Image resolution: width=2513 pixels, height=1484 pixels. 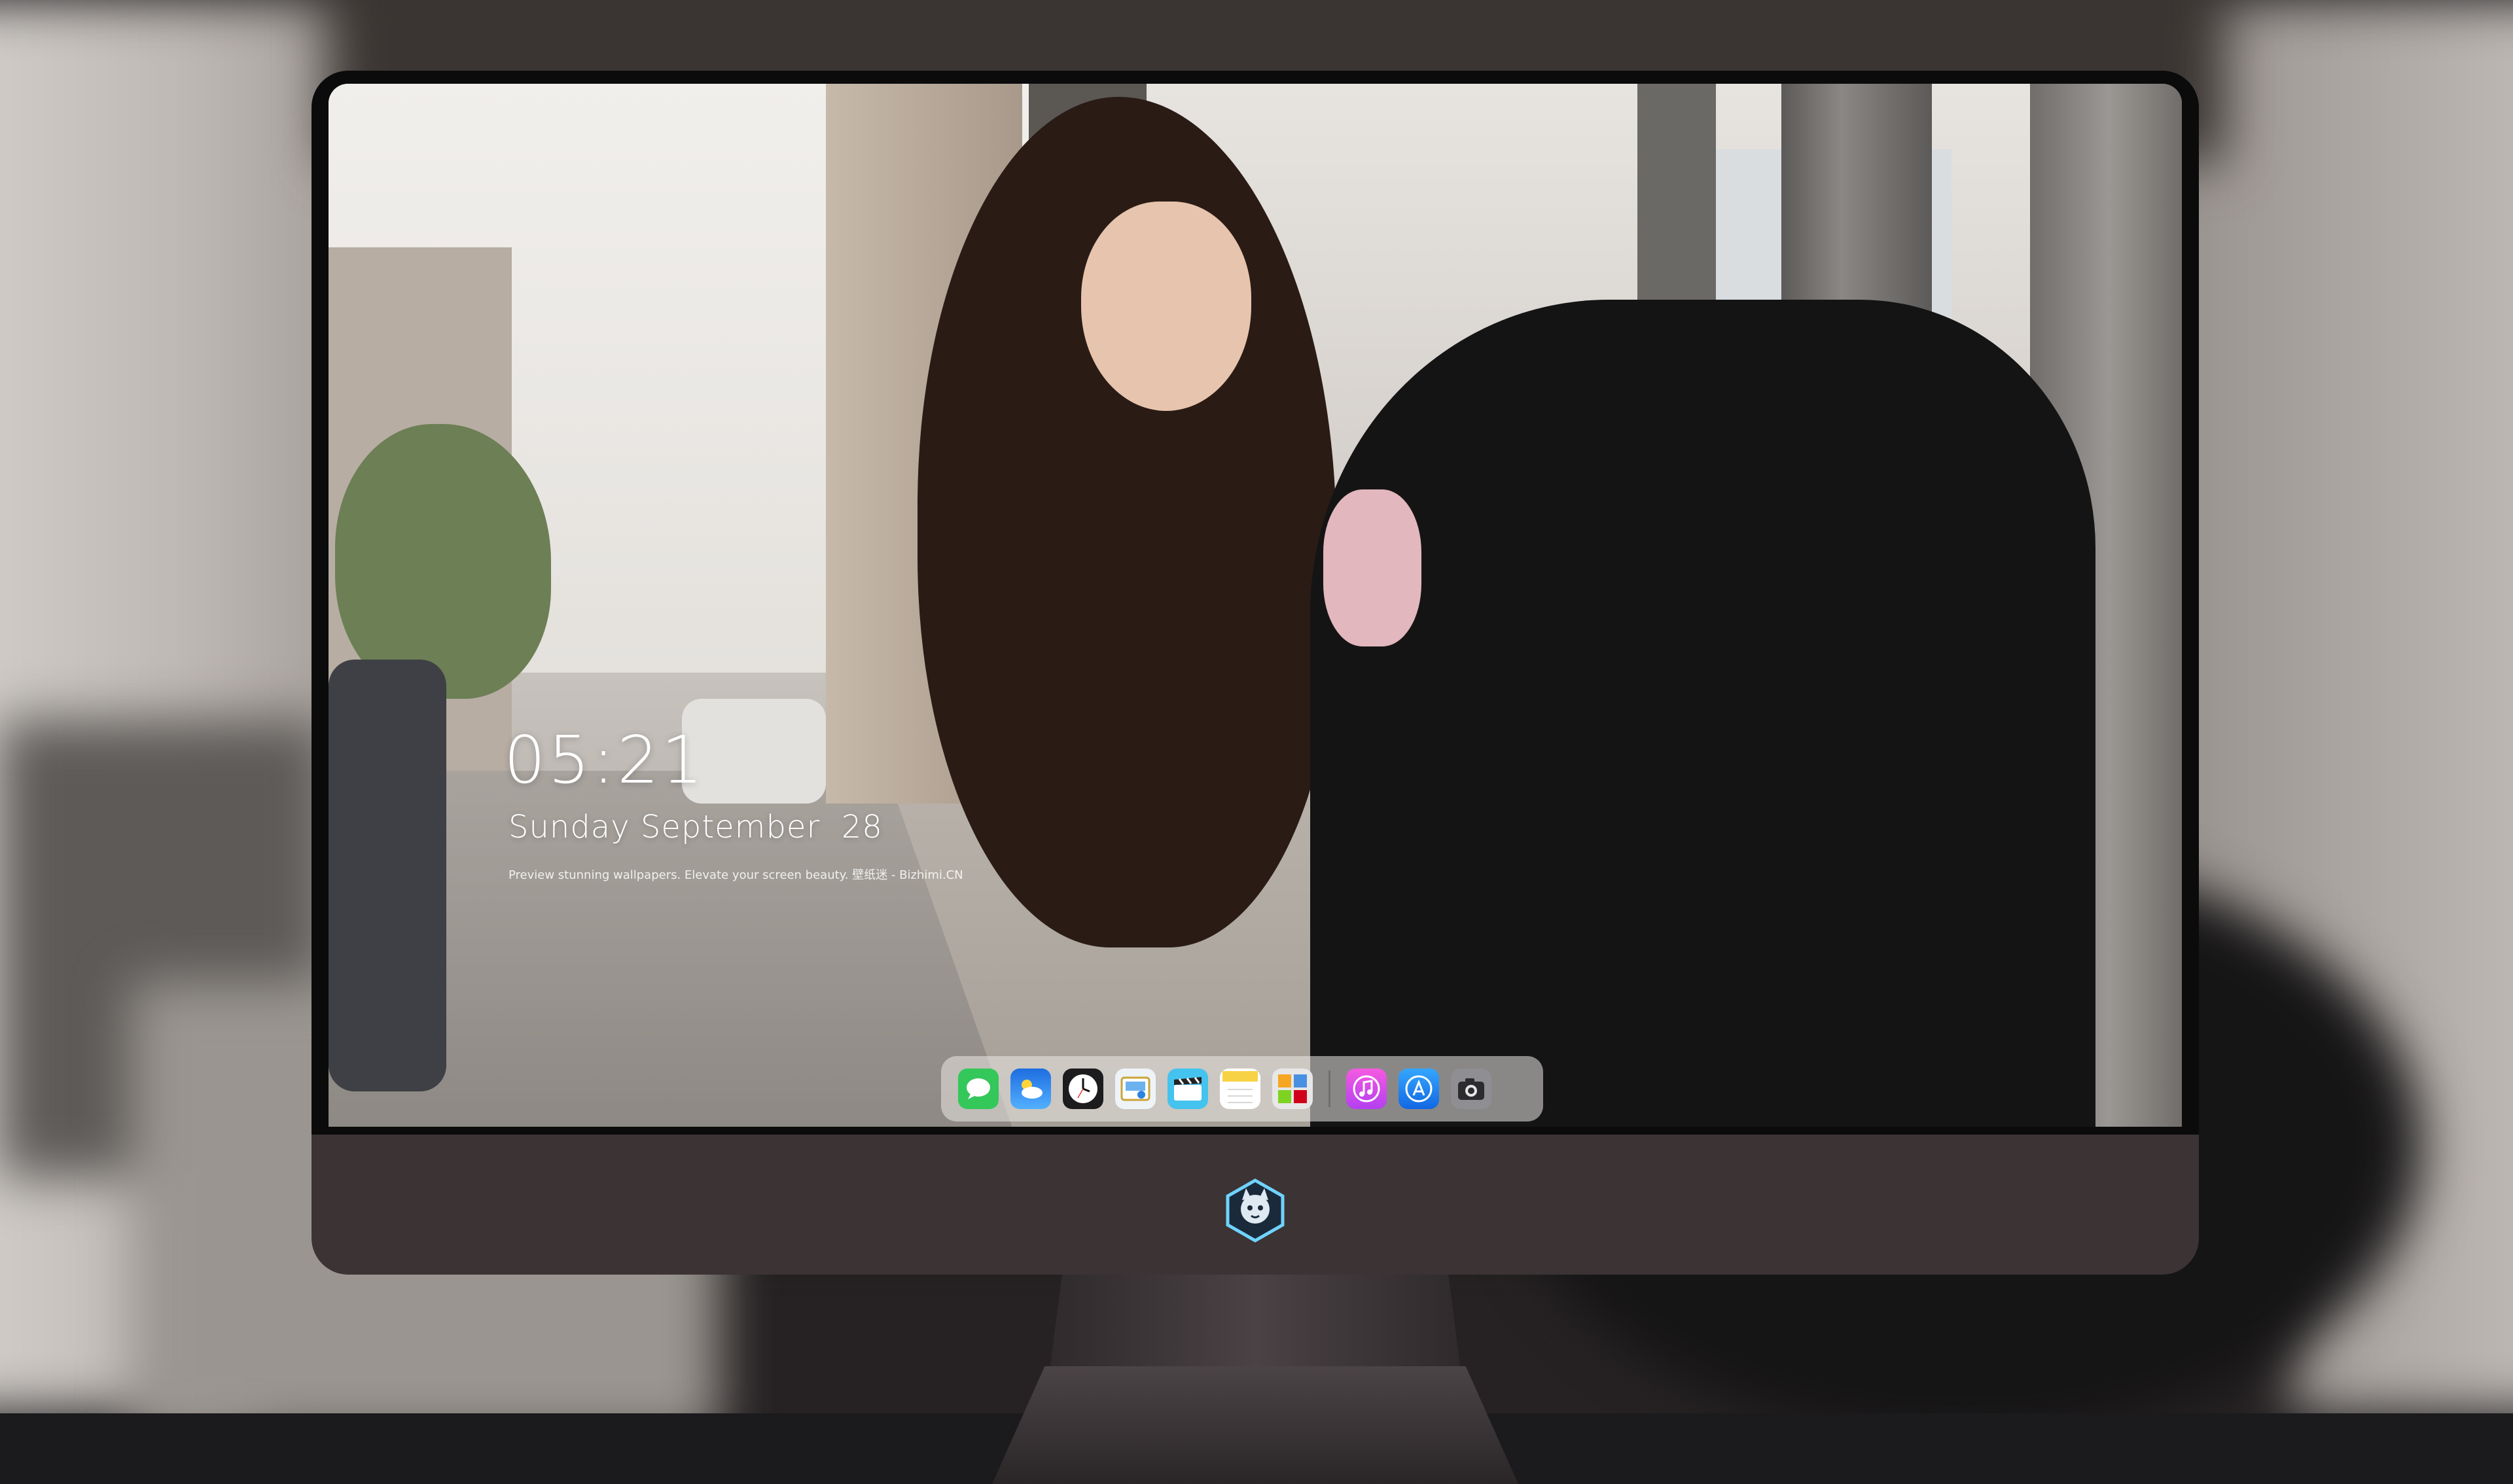 I want to click on notes-icon, so click(x=1240, y=1089).